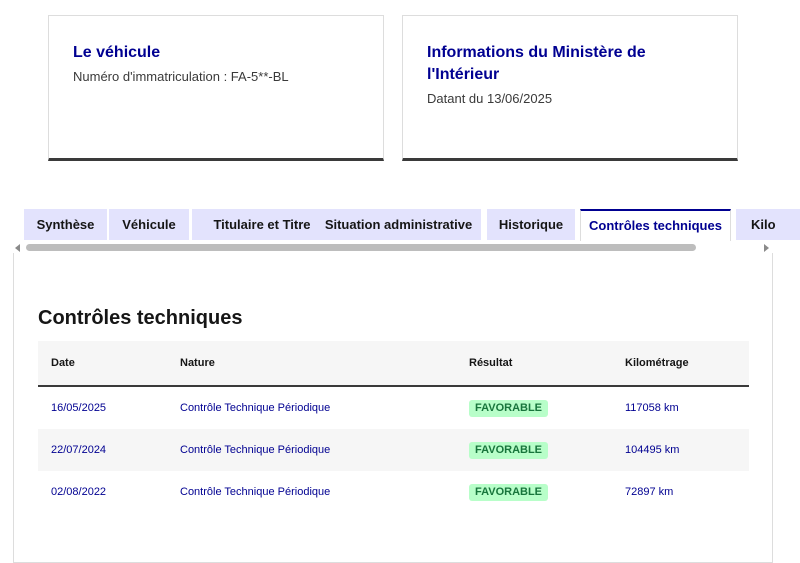 The image size is (800, 563). Describe the element at coordinates (398, 224) in the screenshot. I see `tab-situation-administrative: Situation administrative` at that location.